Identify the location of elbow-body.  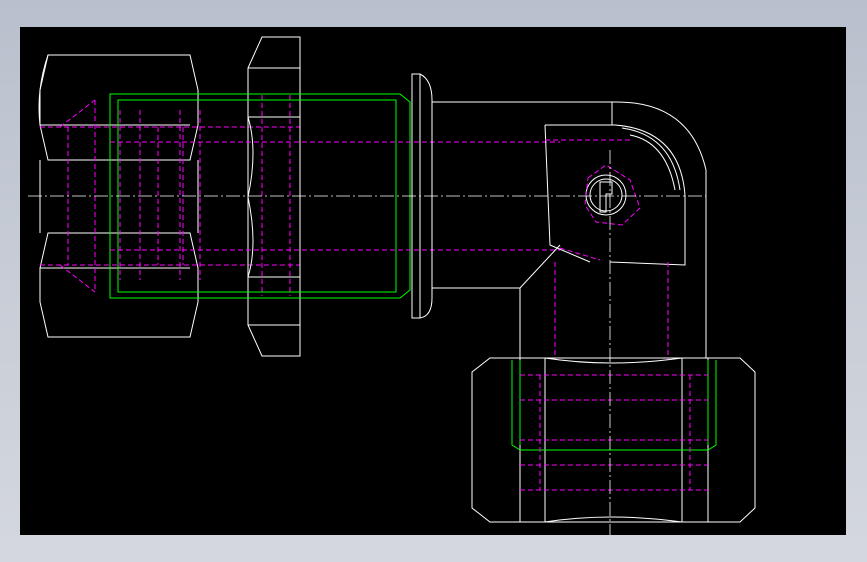
(569, 230).